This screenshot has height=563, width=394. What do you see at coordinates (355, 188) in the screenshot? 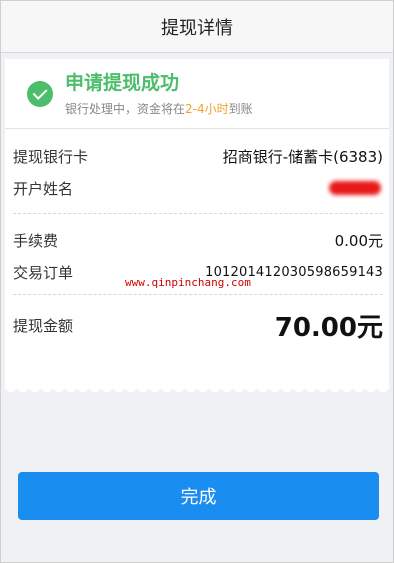
I see `redacted-name` at bounding box center [355, 188].